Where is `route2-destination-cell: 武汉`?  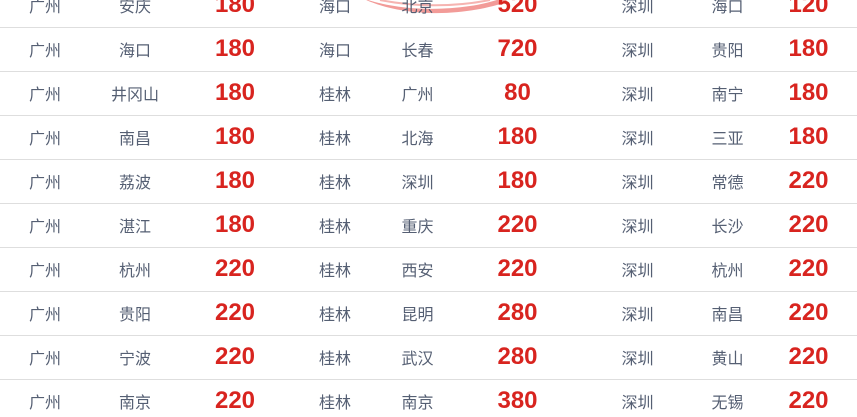 route2-destination-cell: 武汉 is located at coordinates (417, 357).